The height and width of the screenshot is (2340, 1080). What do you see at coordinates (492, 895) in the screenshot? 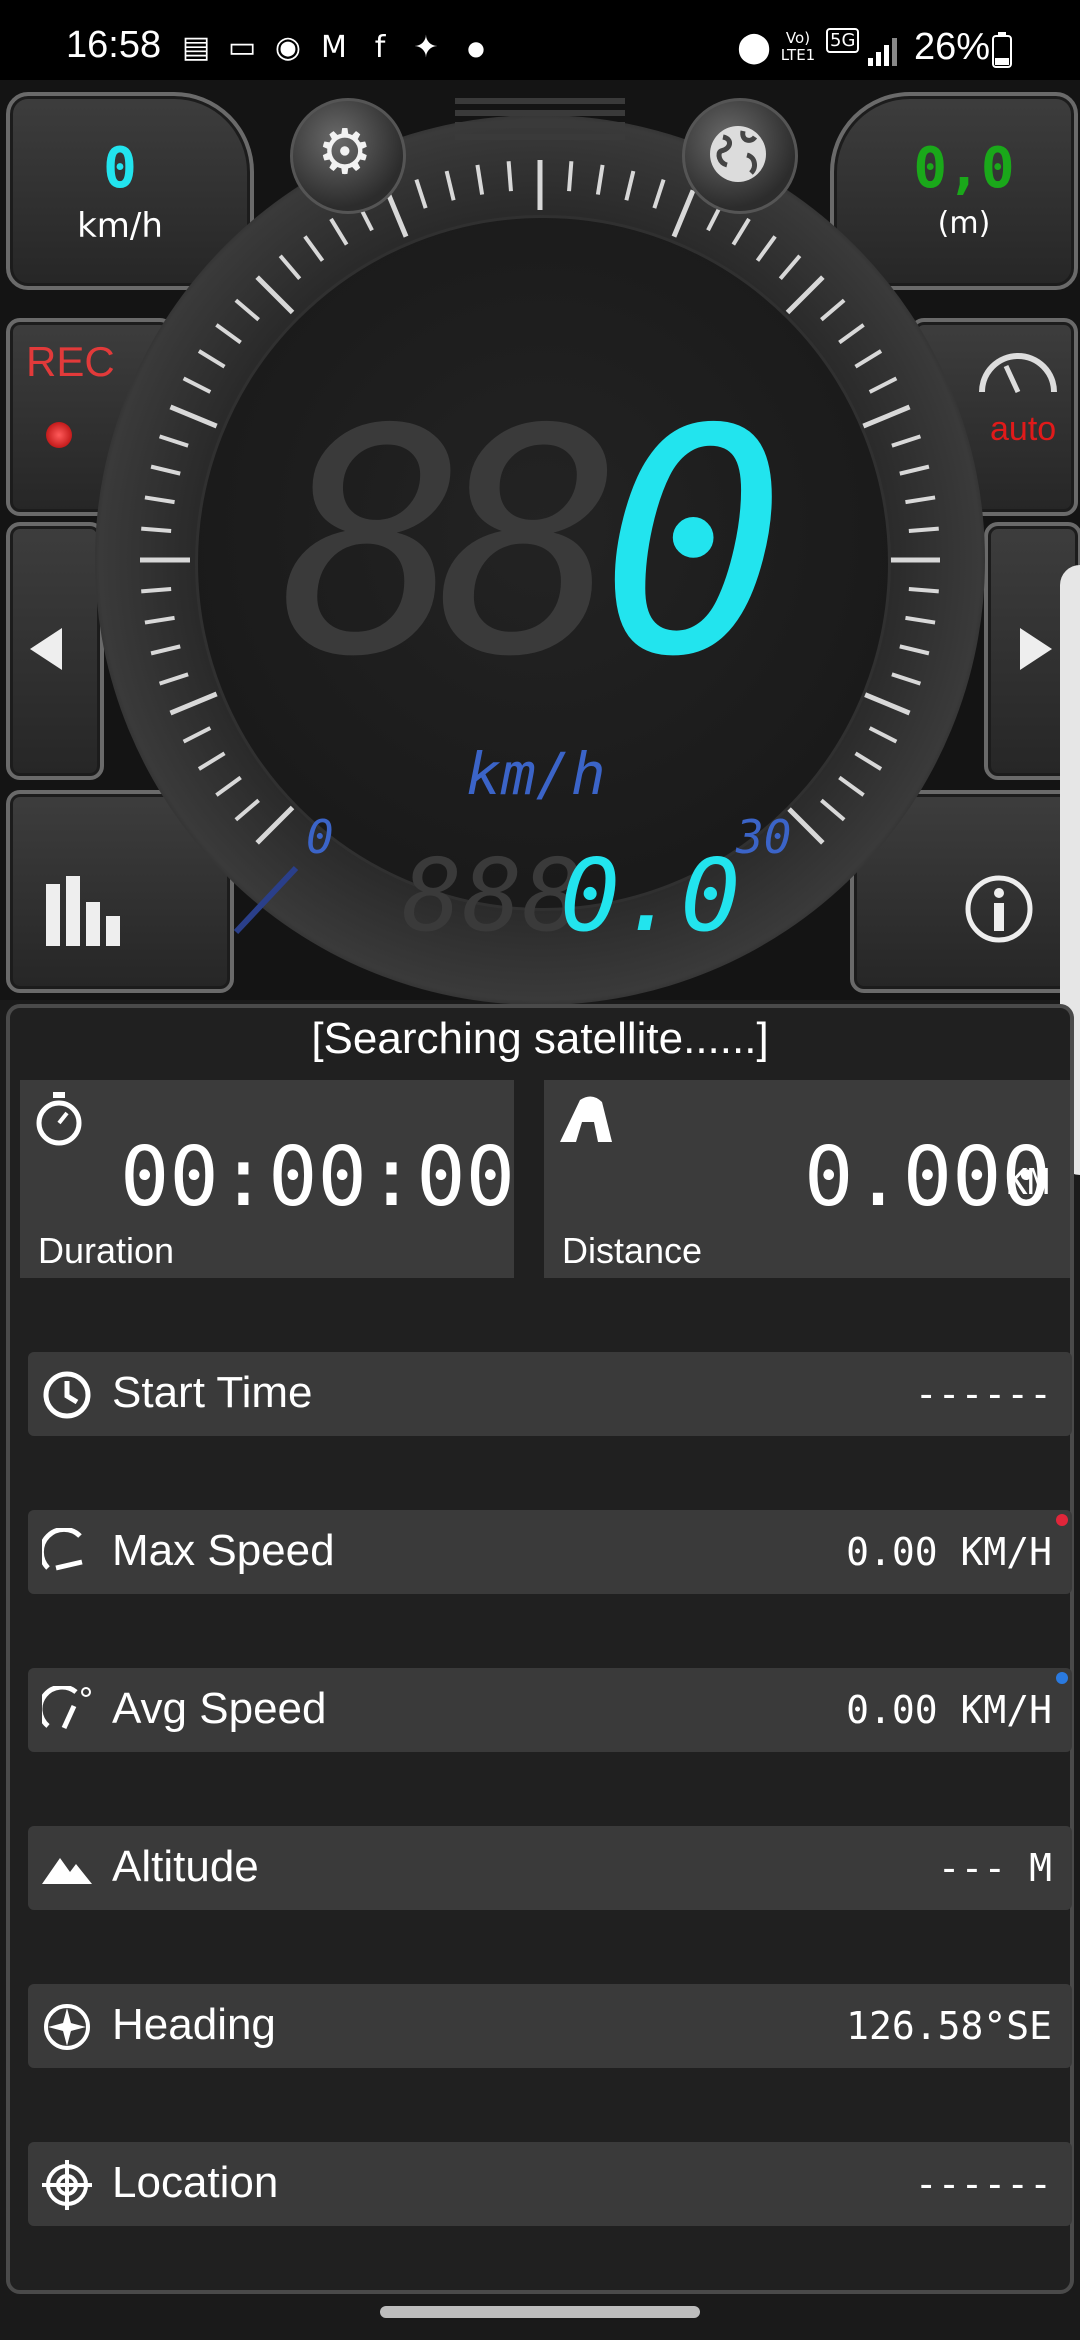
I see `odometer-ghost: 888` at bounding box center [492, 895].